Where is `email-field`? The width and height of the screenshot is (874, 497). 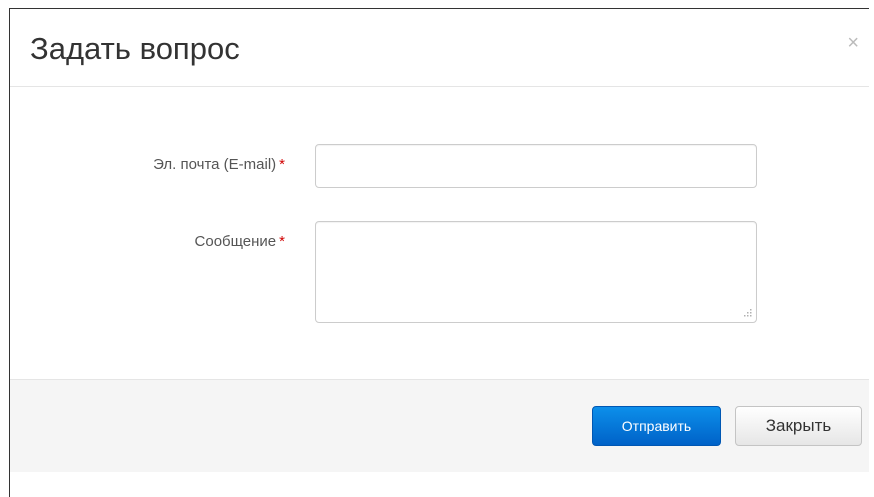 email-field is located at coordinates (536, 166).